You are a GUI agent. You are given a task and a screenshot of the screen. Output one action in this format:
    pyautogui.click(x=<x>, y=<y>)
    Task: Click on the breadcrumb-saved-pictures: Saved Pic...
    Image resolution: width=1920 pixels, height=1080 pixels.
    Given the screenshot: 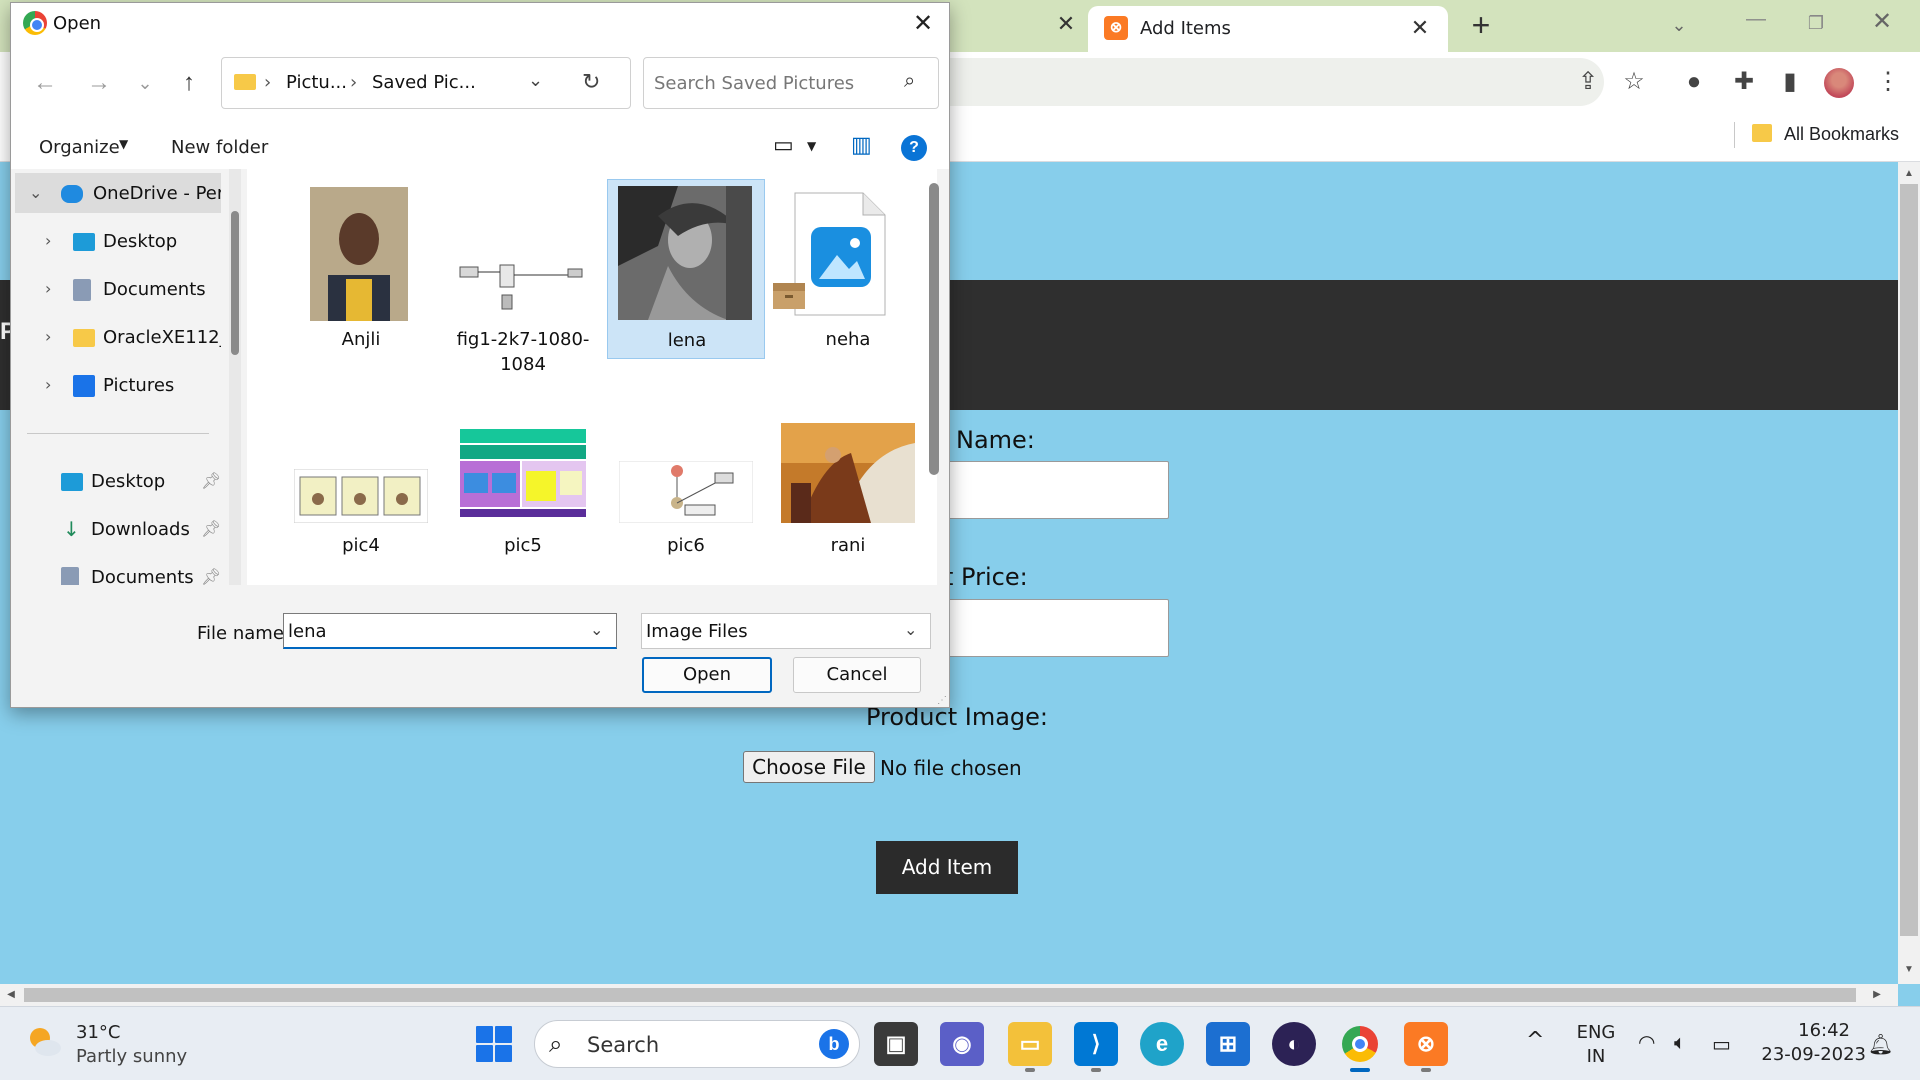 What is the action you would take?
    pyautogui.click(x=424, y=82)
    